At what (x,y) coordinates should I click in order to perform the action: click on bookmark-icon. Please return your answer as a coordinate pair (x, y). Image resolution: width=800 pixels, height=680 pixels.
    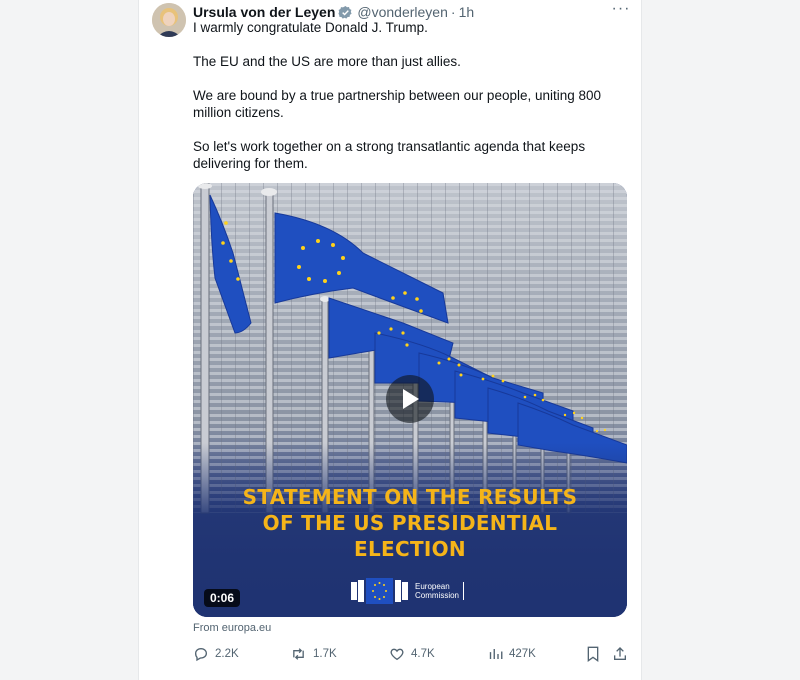
    Looking at the image, I should click on (593, 654).